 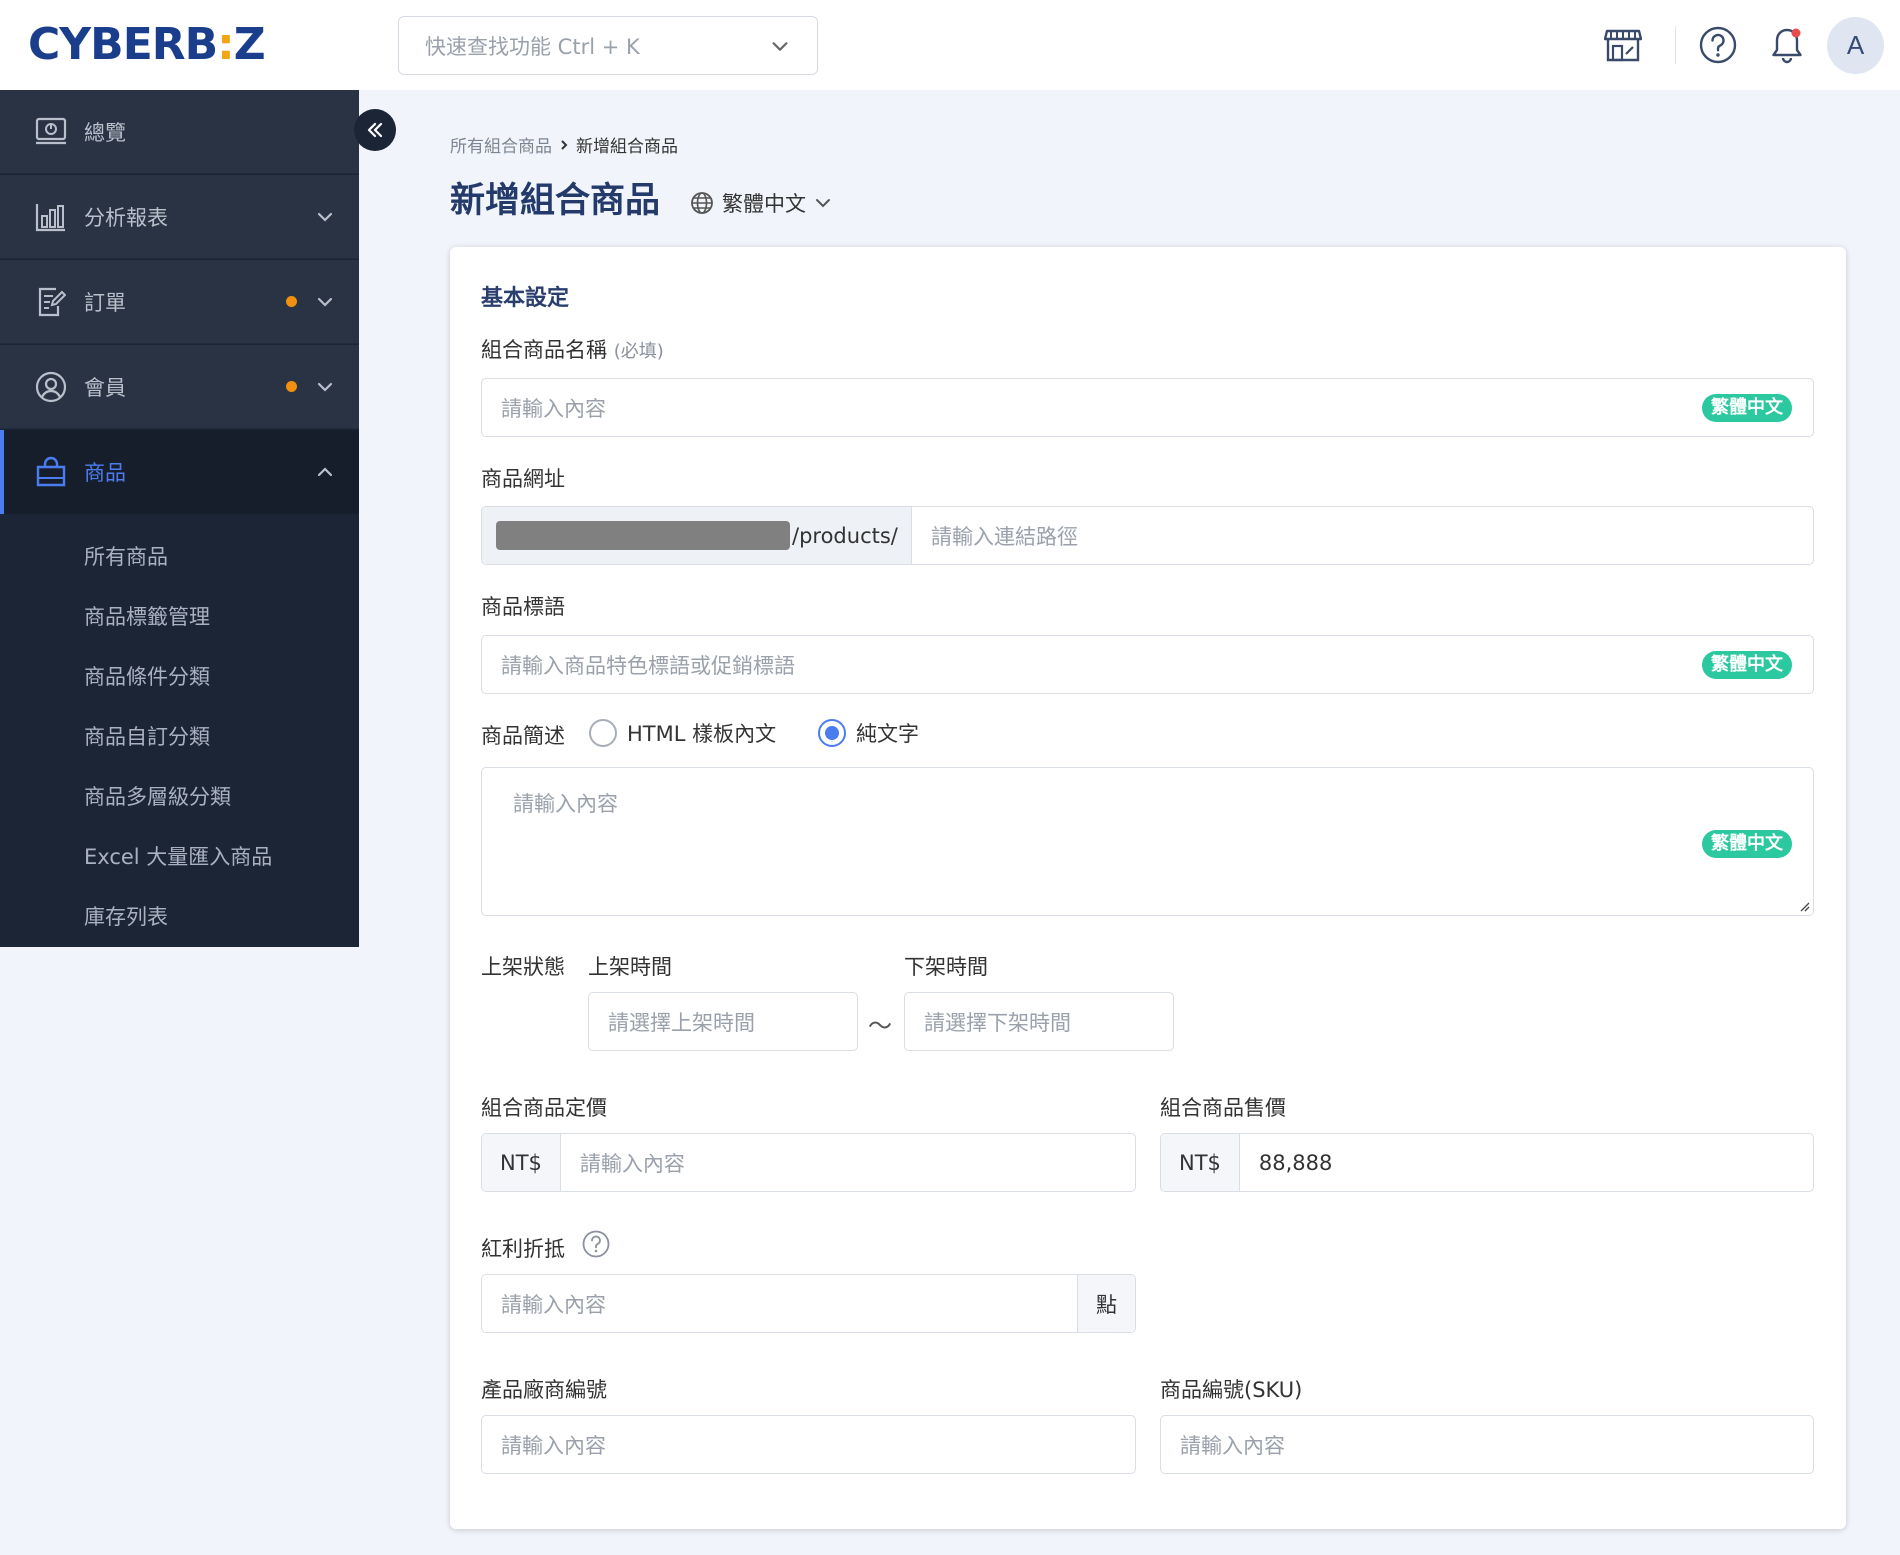 What do you see at coordinates (523, 607) in the screenshot?
I see `tagline-label: 商品標語` at bounding box center [523, 607].